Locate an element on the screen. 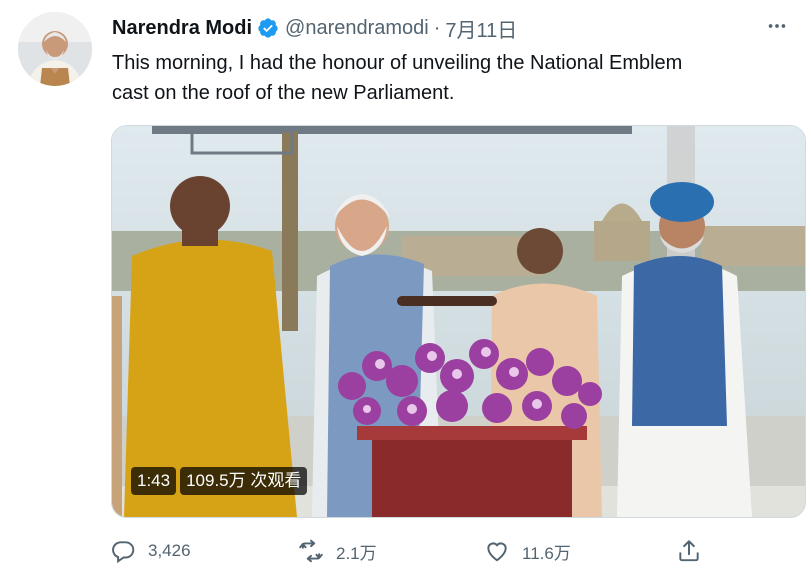 This screenshot has height=579, width=811. retweet-button: 2.1万 is located at coordinates (337, 551).